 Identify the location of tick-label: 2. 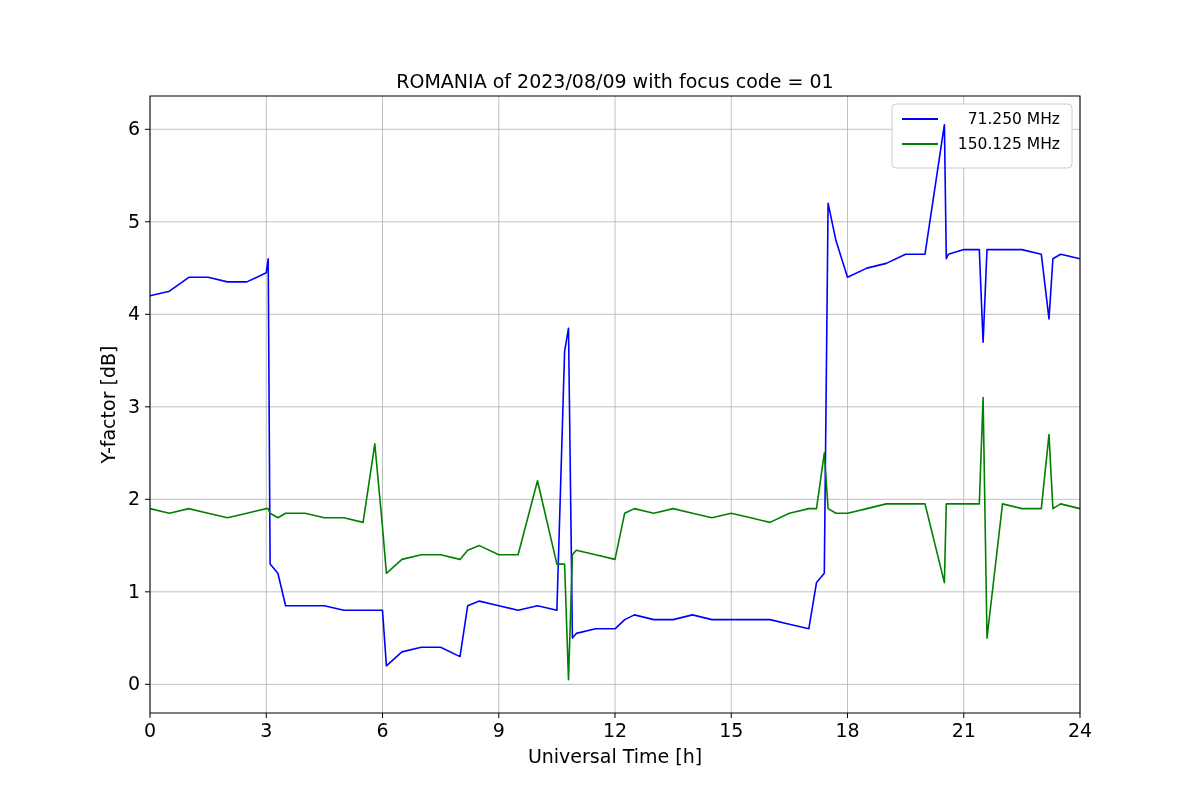
(133, 498).